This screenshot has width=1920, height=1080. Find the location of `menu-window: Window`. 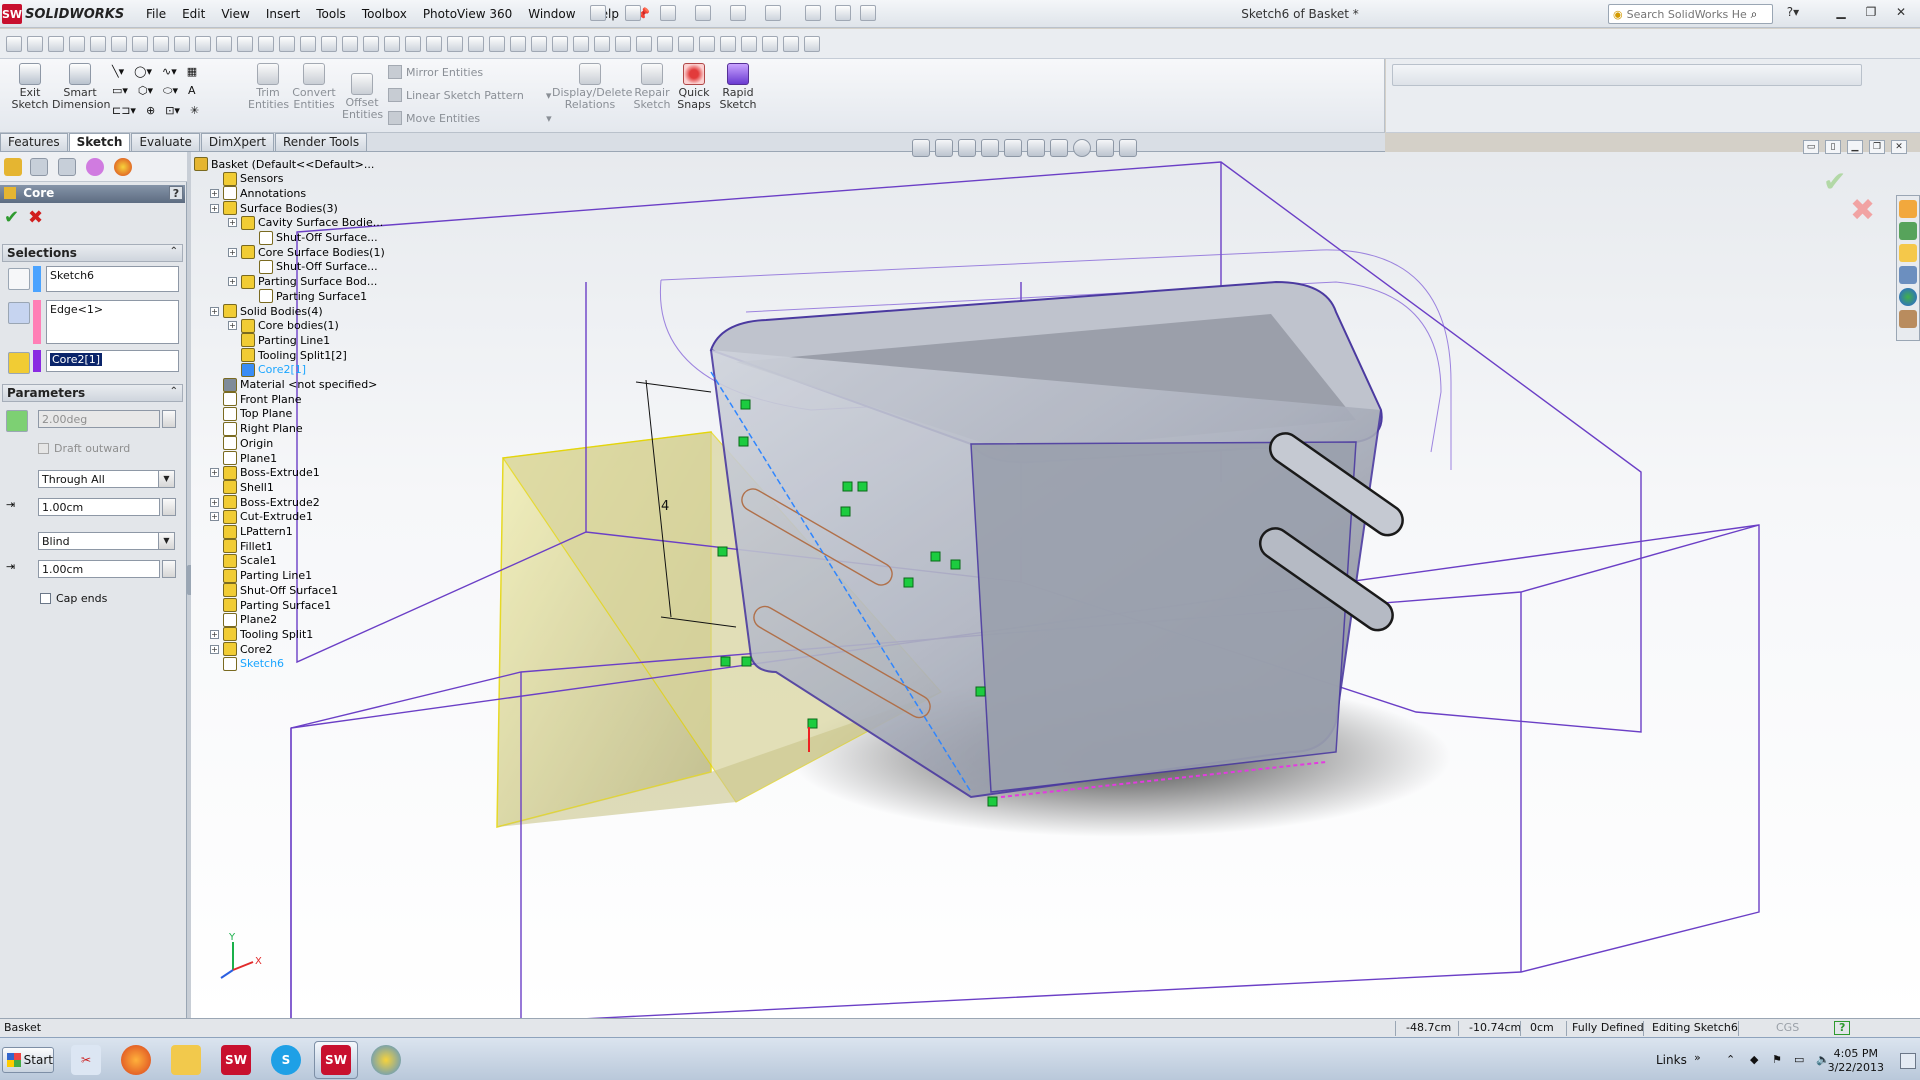

menu-window: Window is located at coordinates (551, 14).